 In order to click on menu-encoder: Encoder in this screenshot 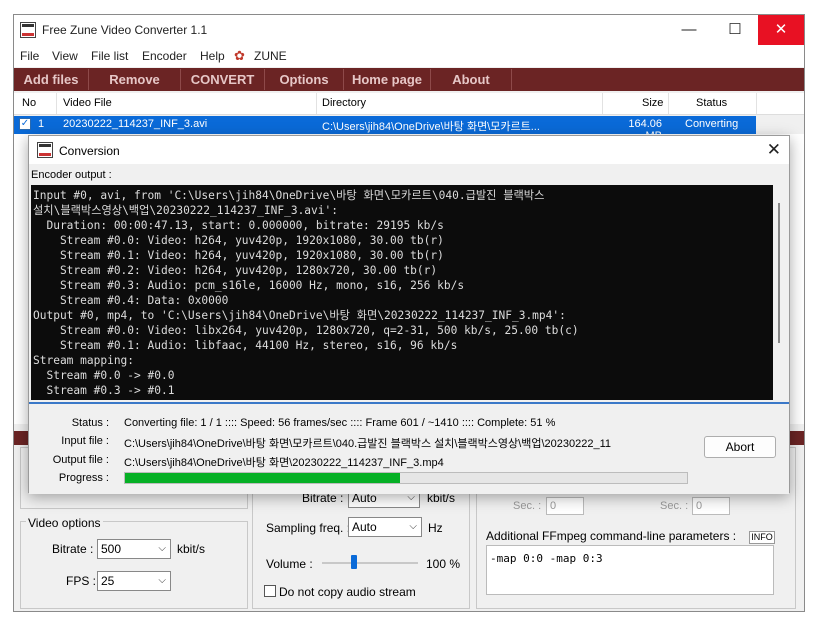, I will do `click(164, 56)`.